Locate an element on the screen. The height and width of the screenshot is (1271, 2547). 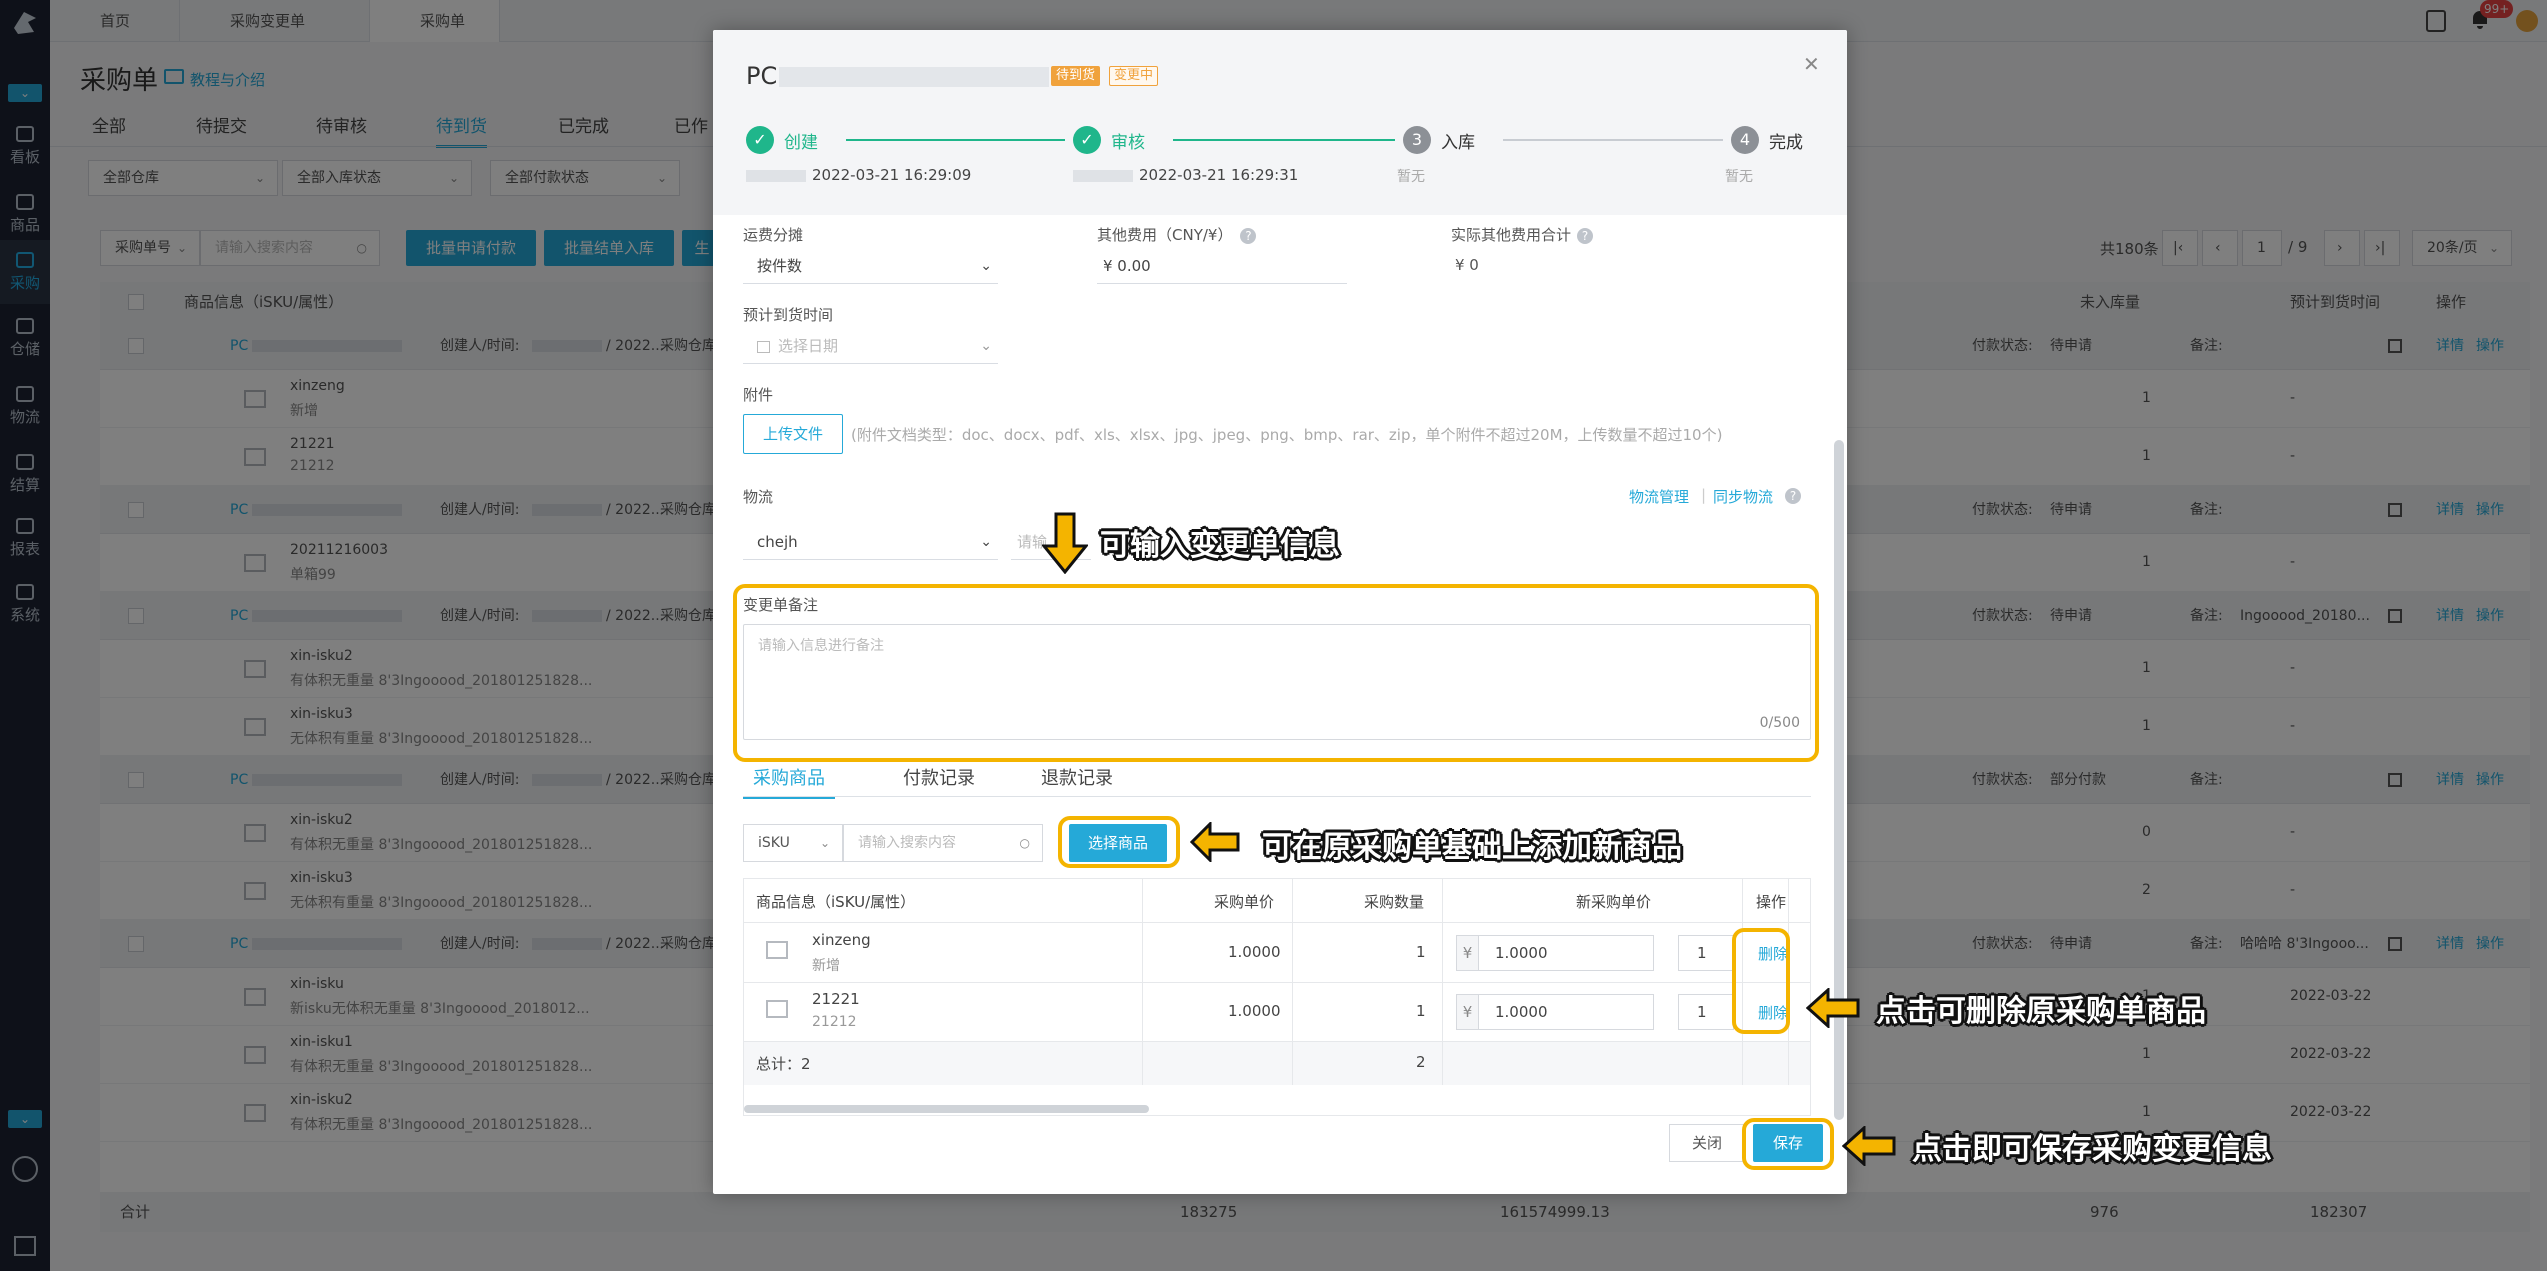
other-fee-input: ¥ 0.00 is located at coordinates (1222, 266).